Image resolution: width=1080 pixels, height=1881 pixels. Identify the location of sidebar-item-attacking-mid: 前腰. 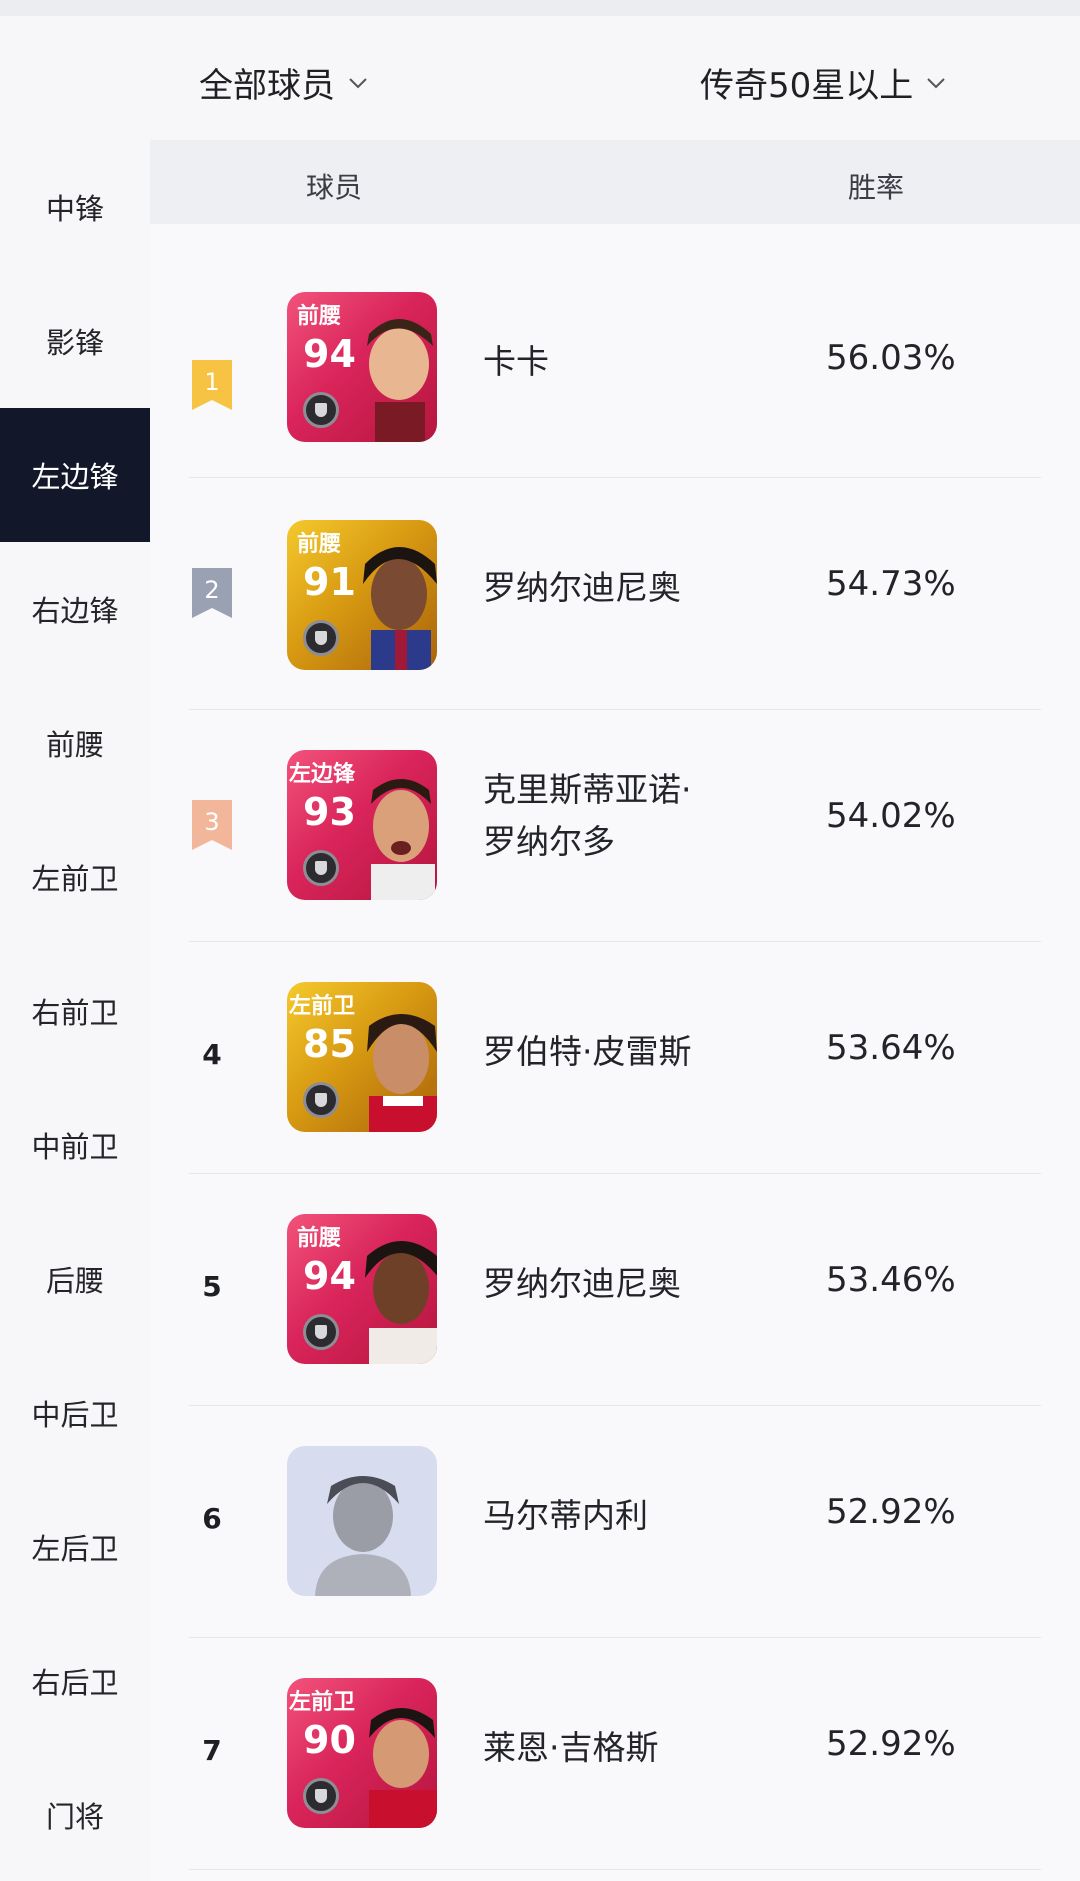
(75, 743).